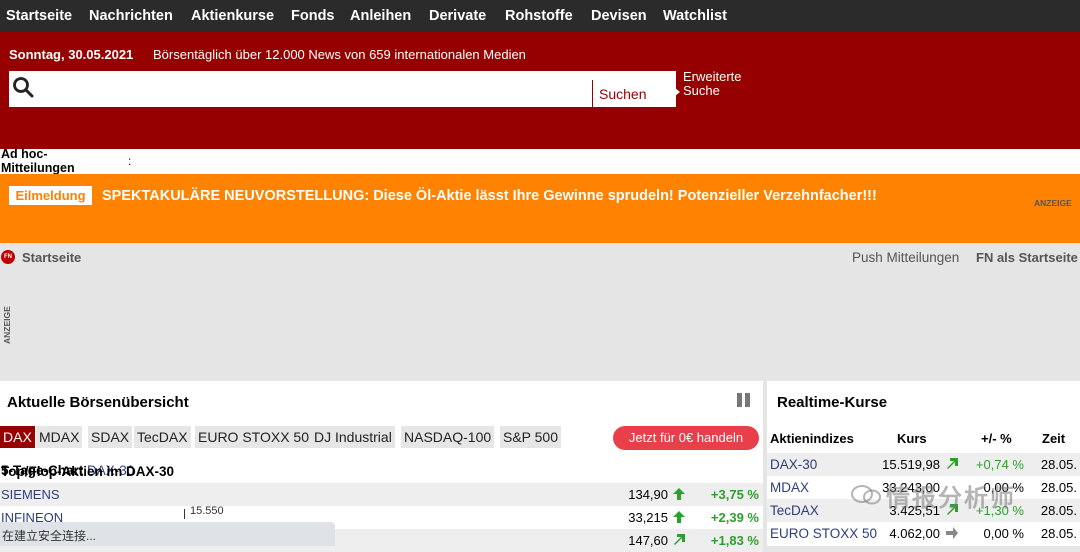  I want to click on ad-label: ANZEIGE, so click(1053, 203).